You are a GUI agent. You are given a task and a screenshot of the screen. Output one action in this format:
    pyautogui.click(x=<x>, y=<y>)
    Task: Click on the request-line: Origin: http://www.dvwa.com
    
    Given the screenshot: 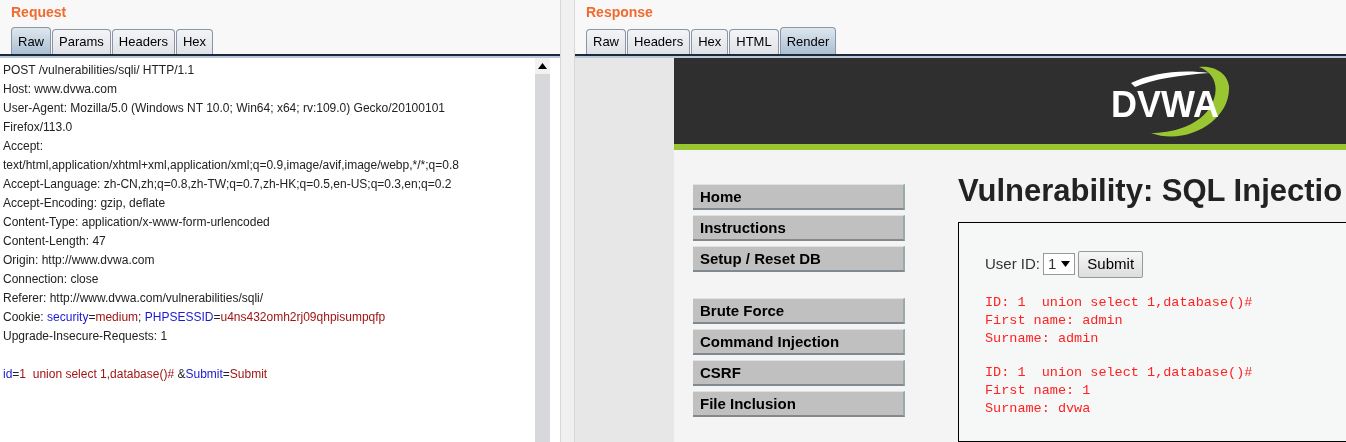 What is the action you would take?
    pyautogui.click(x=79, y=260)
    